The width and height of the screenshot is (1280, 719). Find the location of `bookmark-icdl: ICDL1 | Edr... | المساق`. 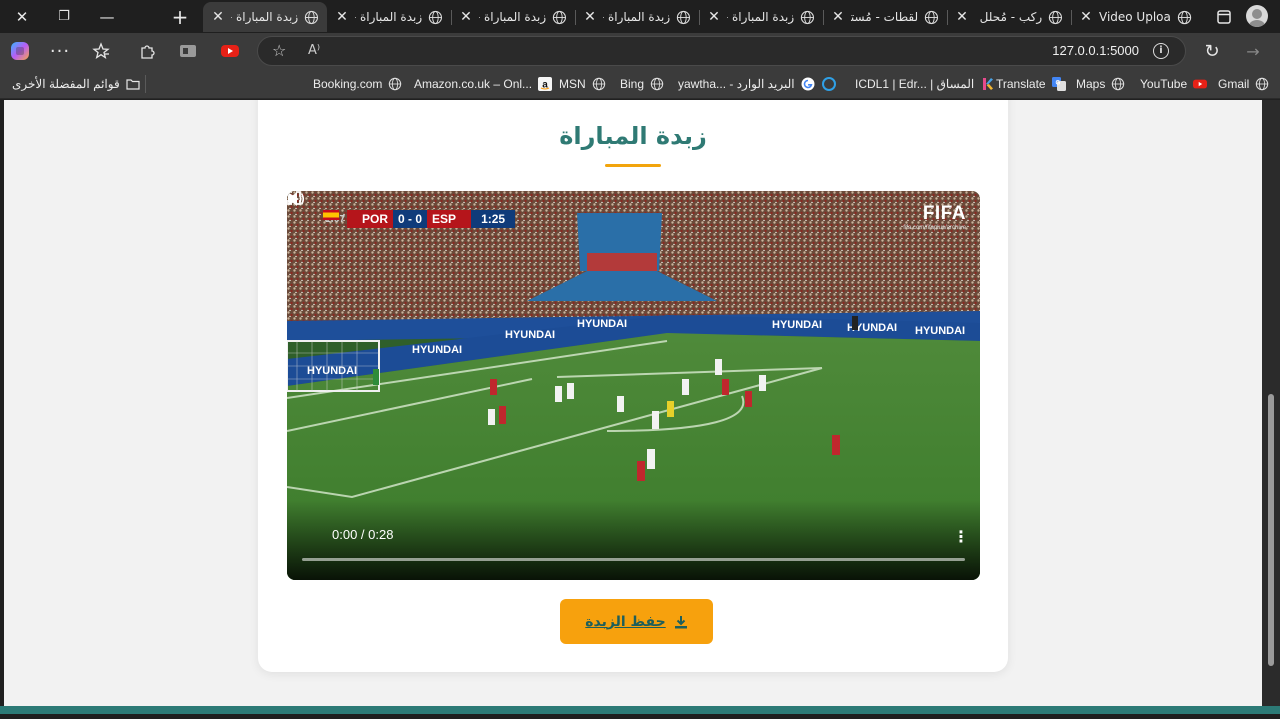

bookmark-icdl: ICDL1 | Edr... | المساق is located at coordinates (924, 84).